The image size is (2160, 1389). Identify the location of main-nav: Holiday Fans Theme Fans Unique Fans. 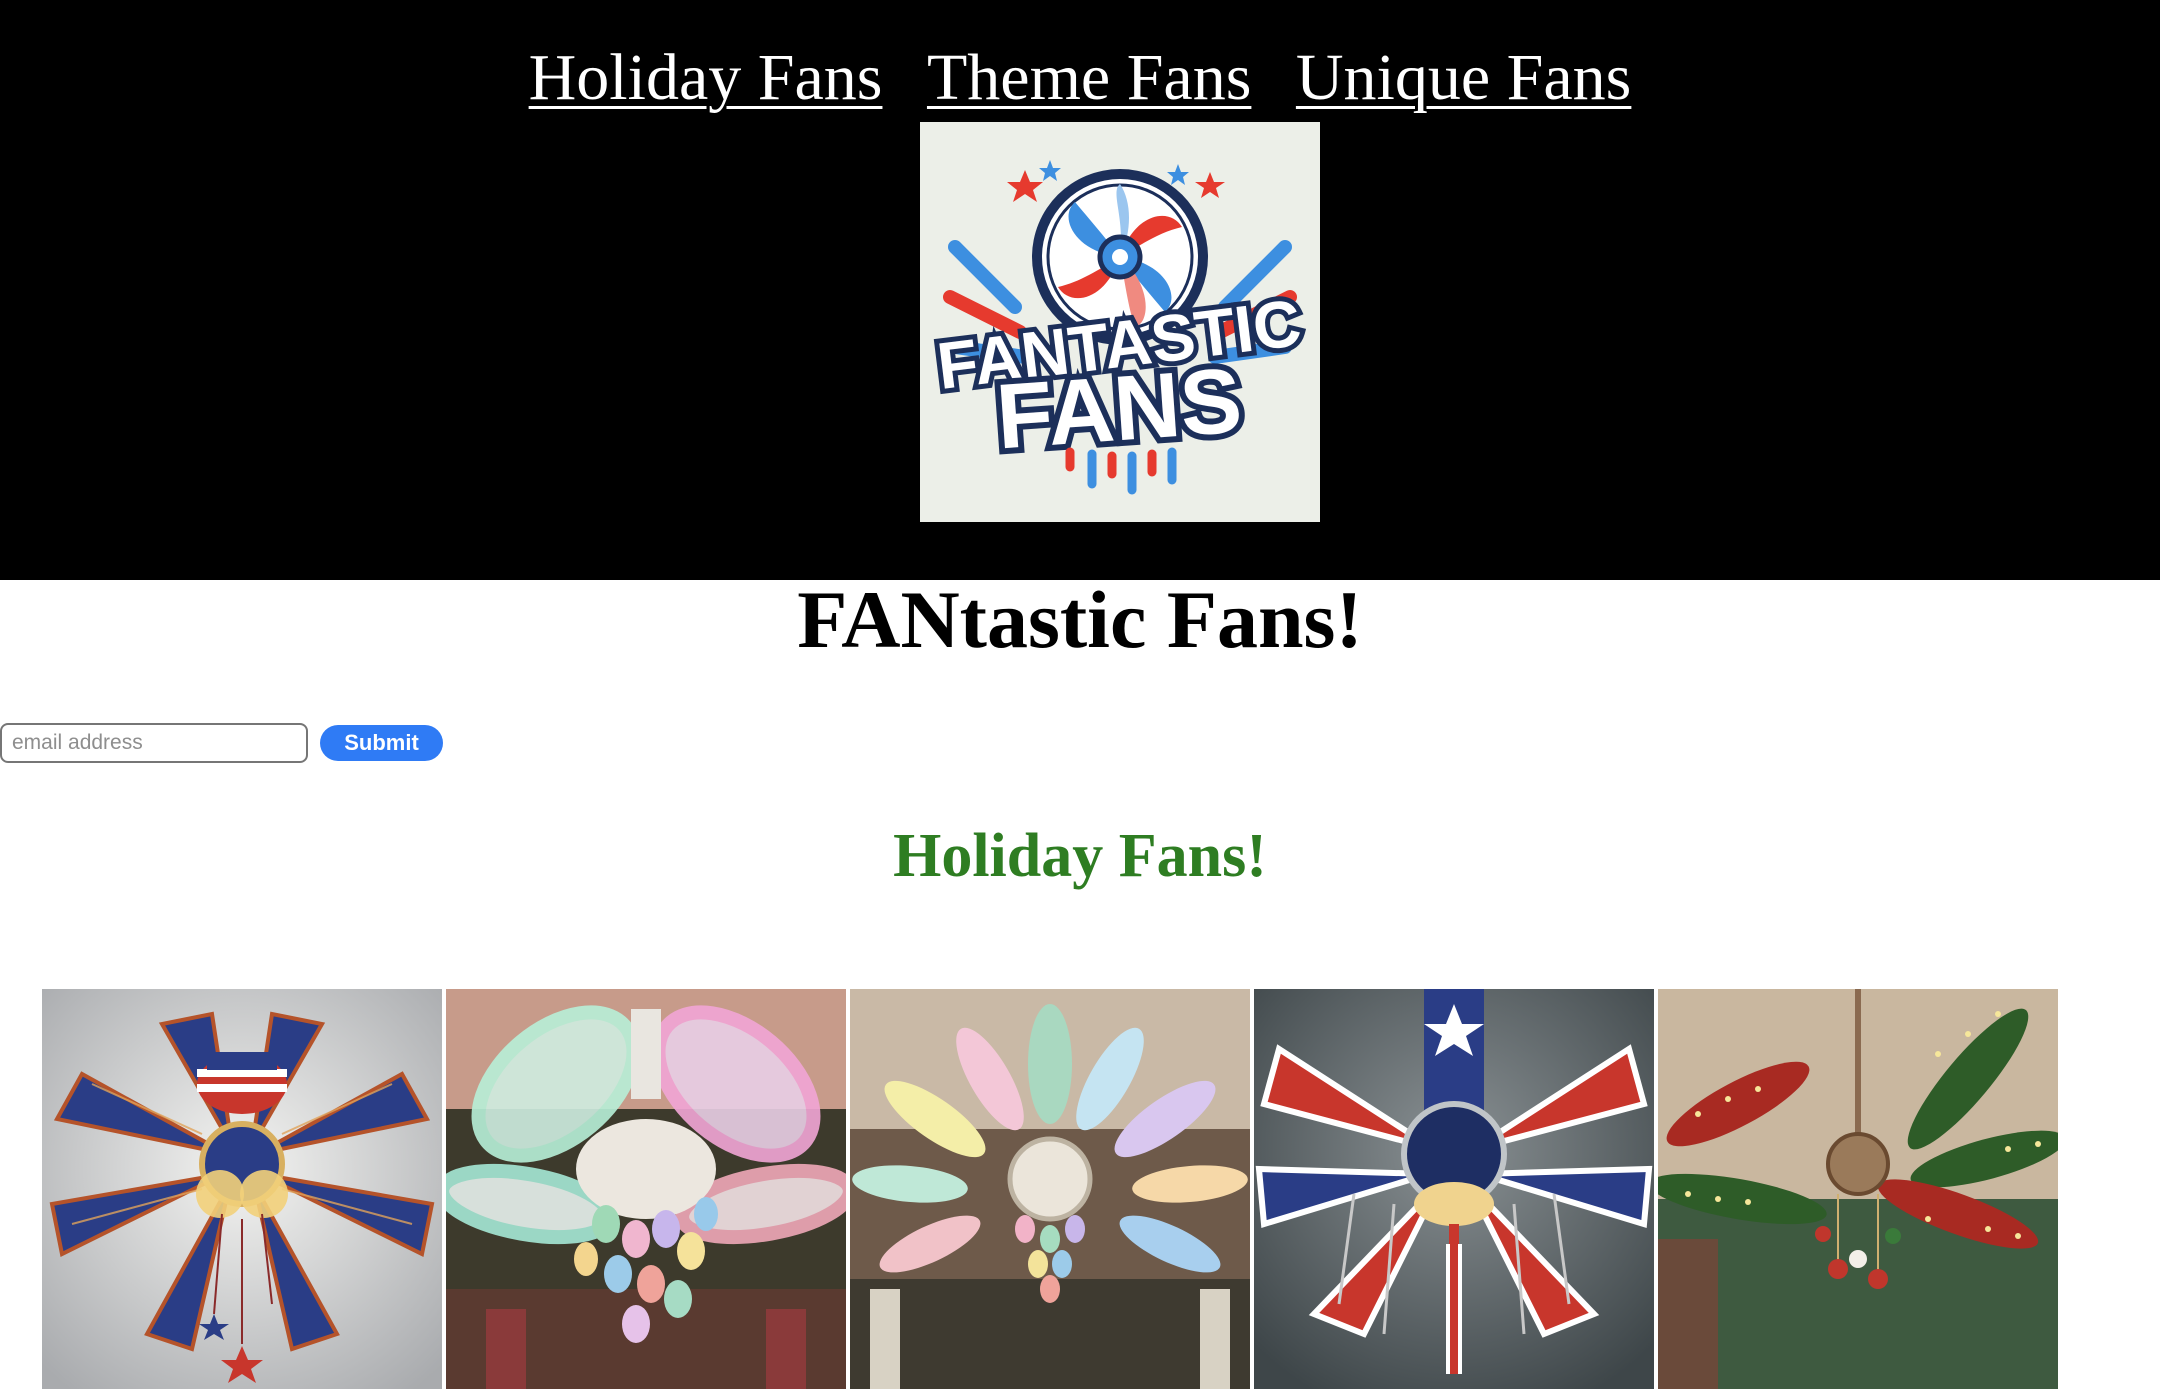
(1080, 78).